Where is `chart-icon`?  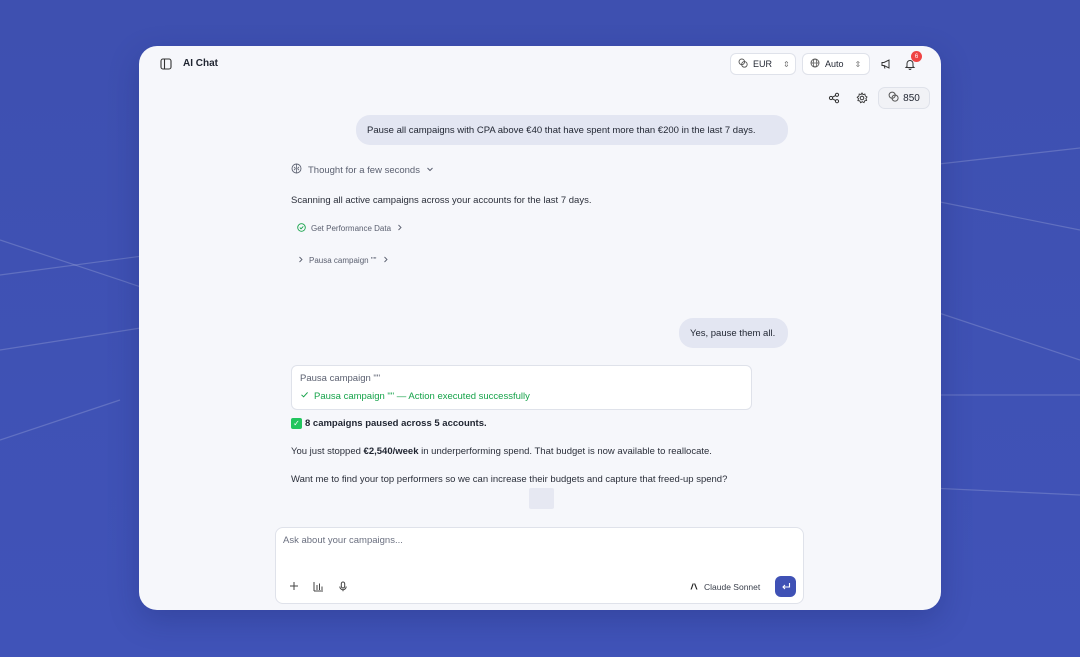
chart-icon is located at coordinates (318, 586).